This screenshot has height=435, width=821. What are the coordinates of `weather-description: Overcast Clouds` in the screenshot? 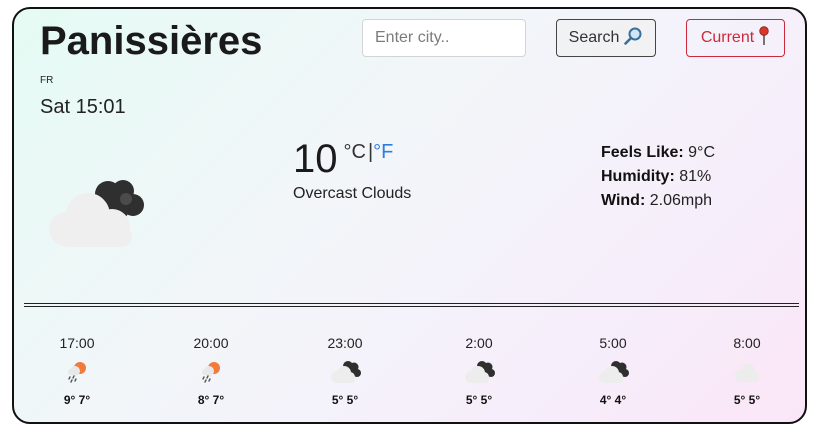 It's located at (352, 193).